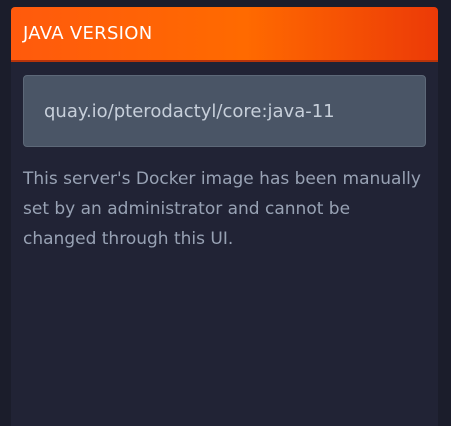  Describe the element at coordinates (224, 34) in the screenshot. I see `card-header: JAVA VERSION` at that location.